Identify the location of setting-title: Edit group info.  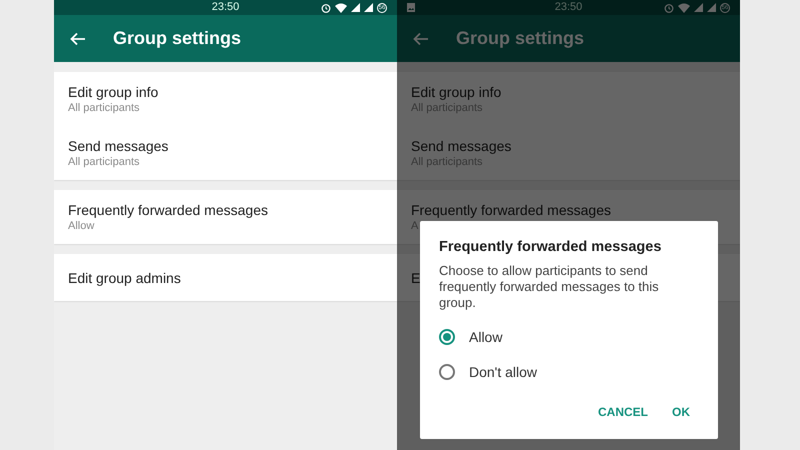
(232, 92).